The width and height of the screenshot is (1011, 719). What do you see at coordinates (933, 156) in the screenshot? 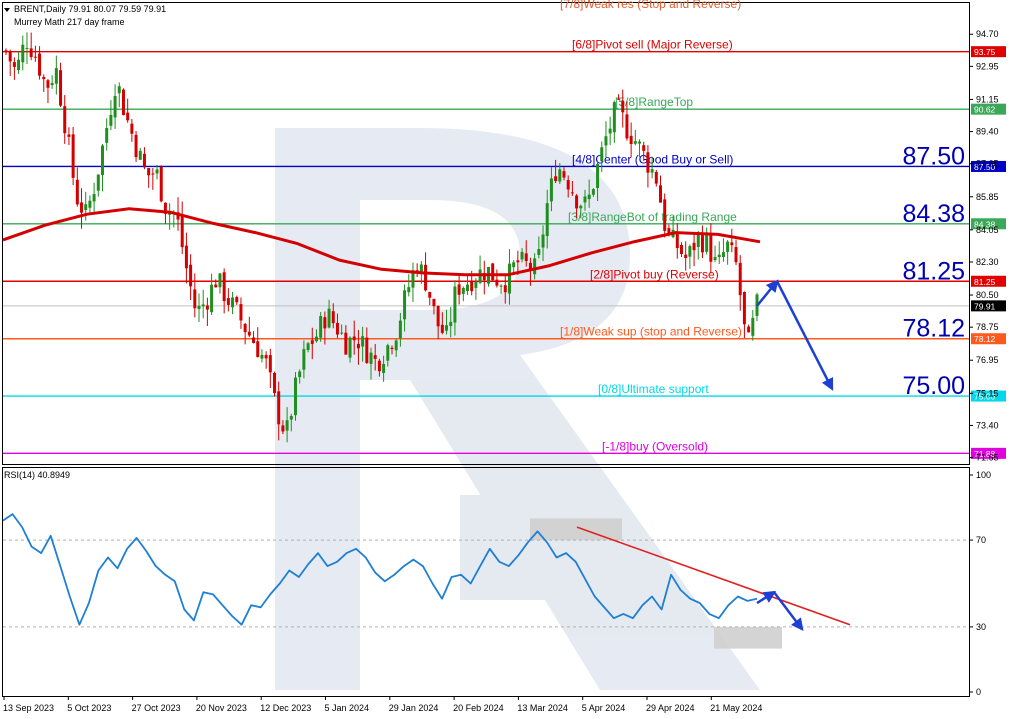
I see `big-level-label: 87.50` at bounding box center [933, 156].